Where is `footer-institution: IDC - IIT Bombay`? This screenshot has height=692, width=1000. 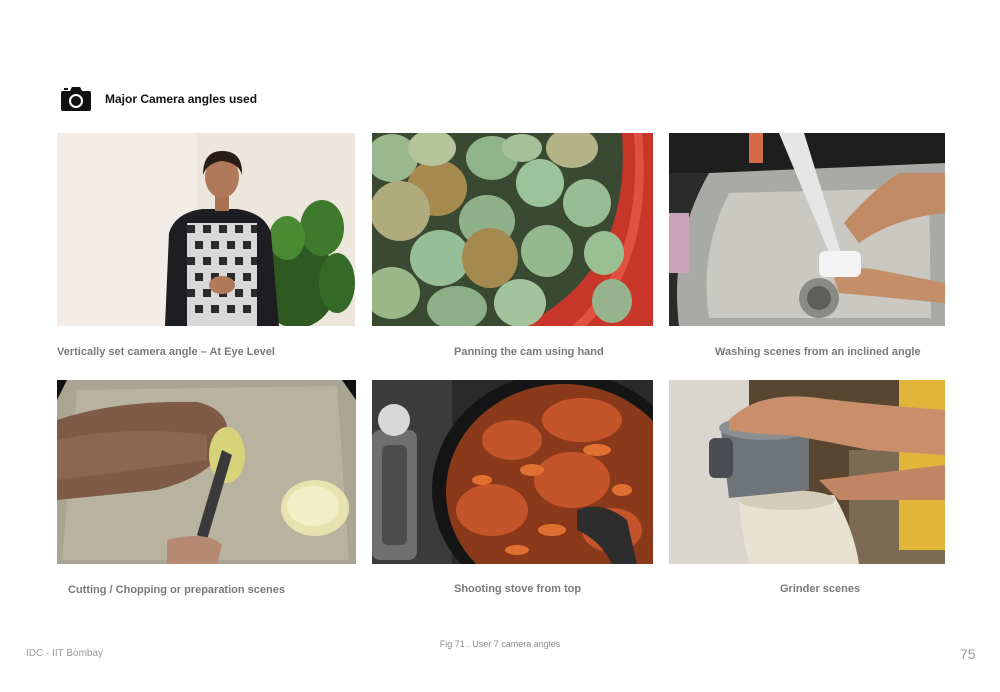 footer-institution: IDC - IIT Bombay is located at coordinates (65, 653).